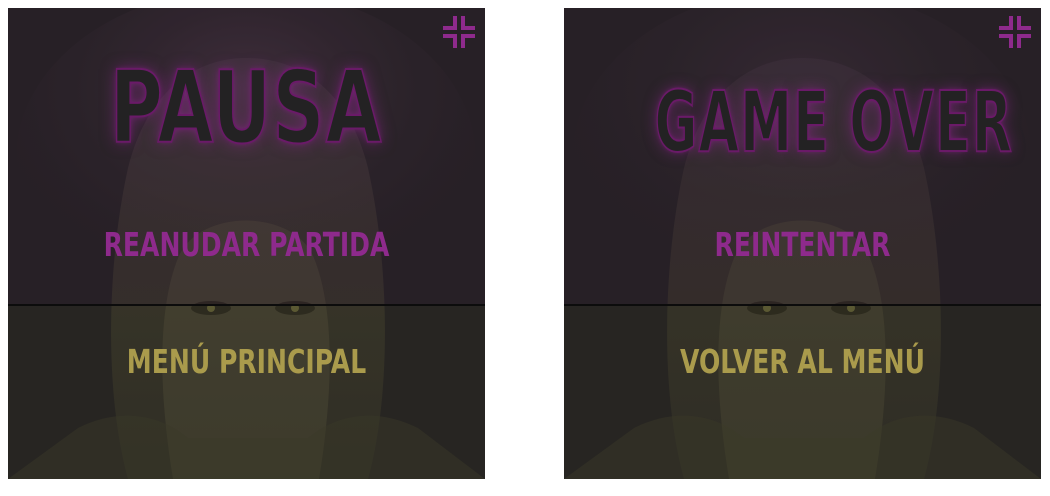 The image size is (1050, 496). I want to click on game-over-title: GAME OVER, so click(834, 122).